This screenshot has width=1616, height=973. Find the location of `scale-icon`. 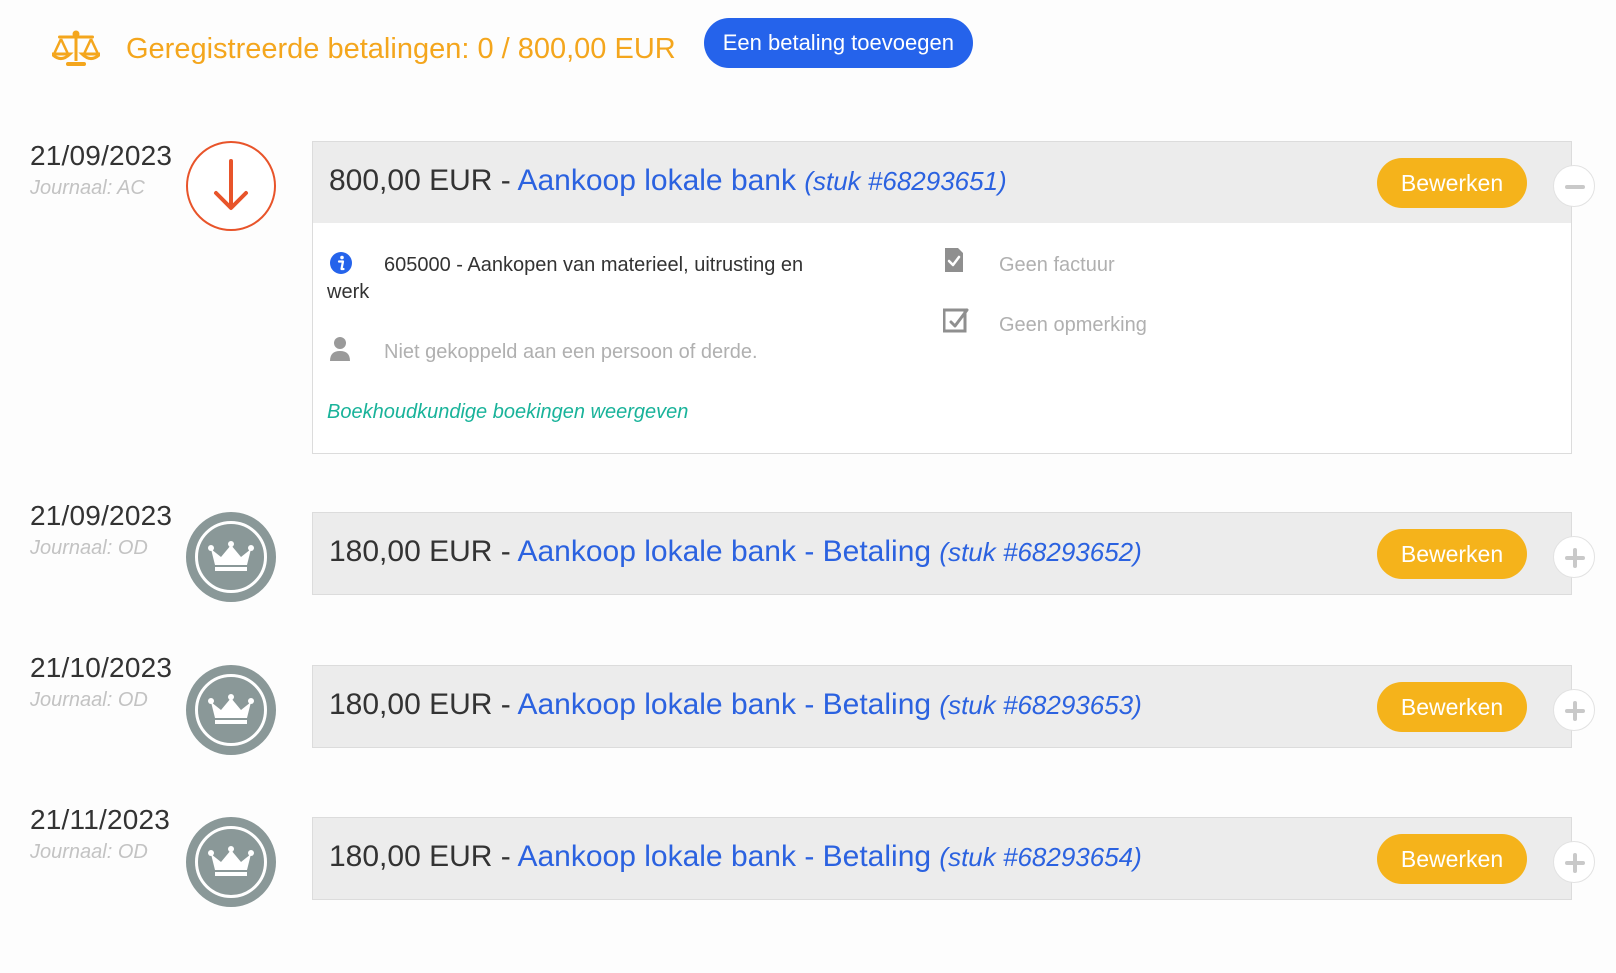

scale-icon is located at coordinates (76, 48).